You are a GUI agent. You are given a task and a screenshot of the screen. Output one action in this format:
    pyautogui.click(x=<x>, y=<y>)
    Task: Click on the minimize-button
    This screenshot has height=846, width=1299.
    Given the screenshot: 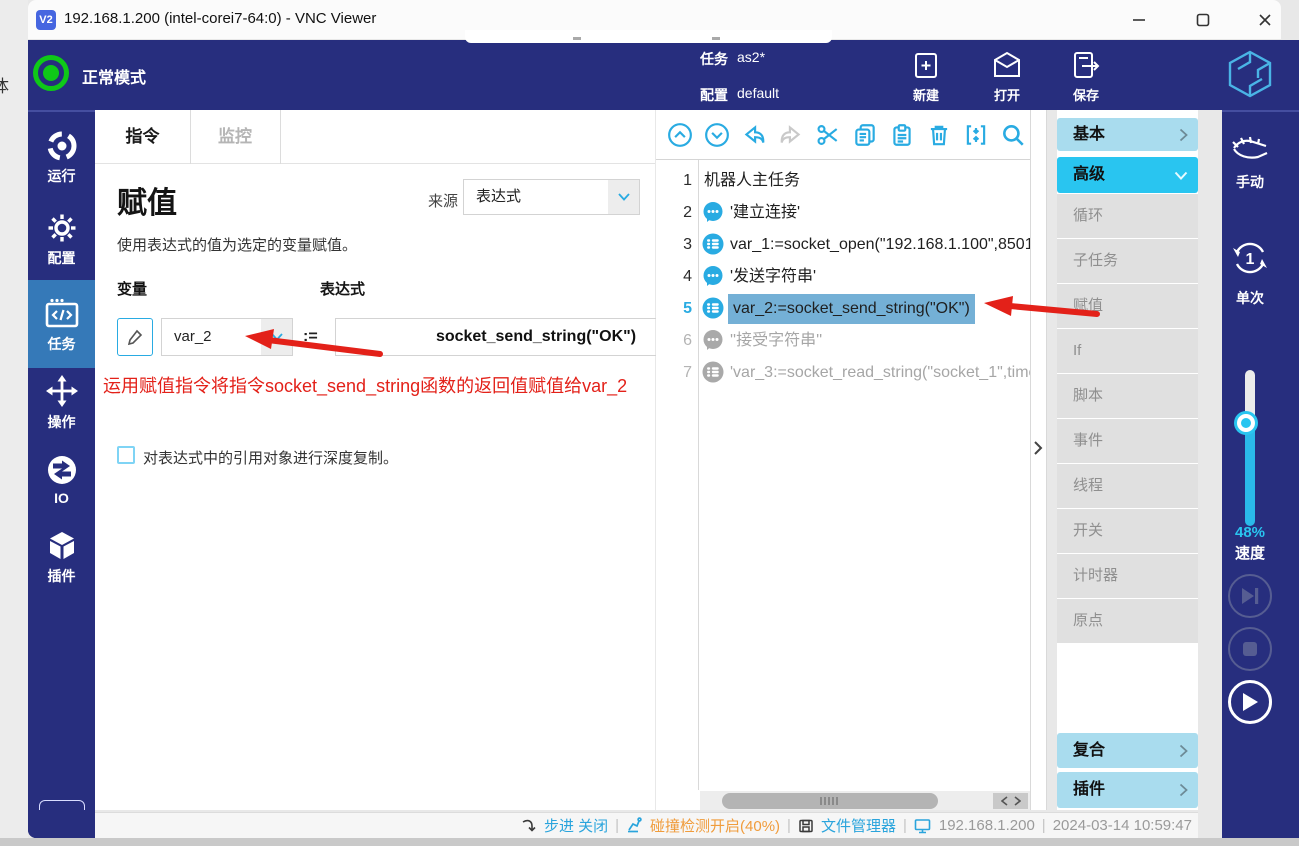 What is the action you would take?
    pyautogui.click(x=1139, y=20)
    